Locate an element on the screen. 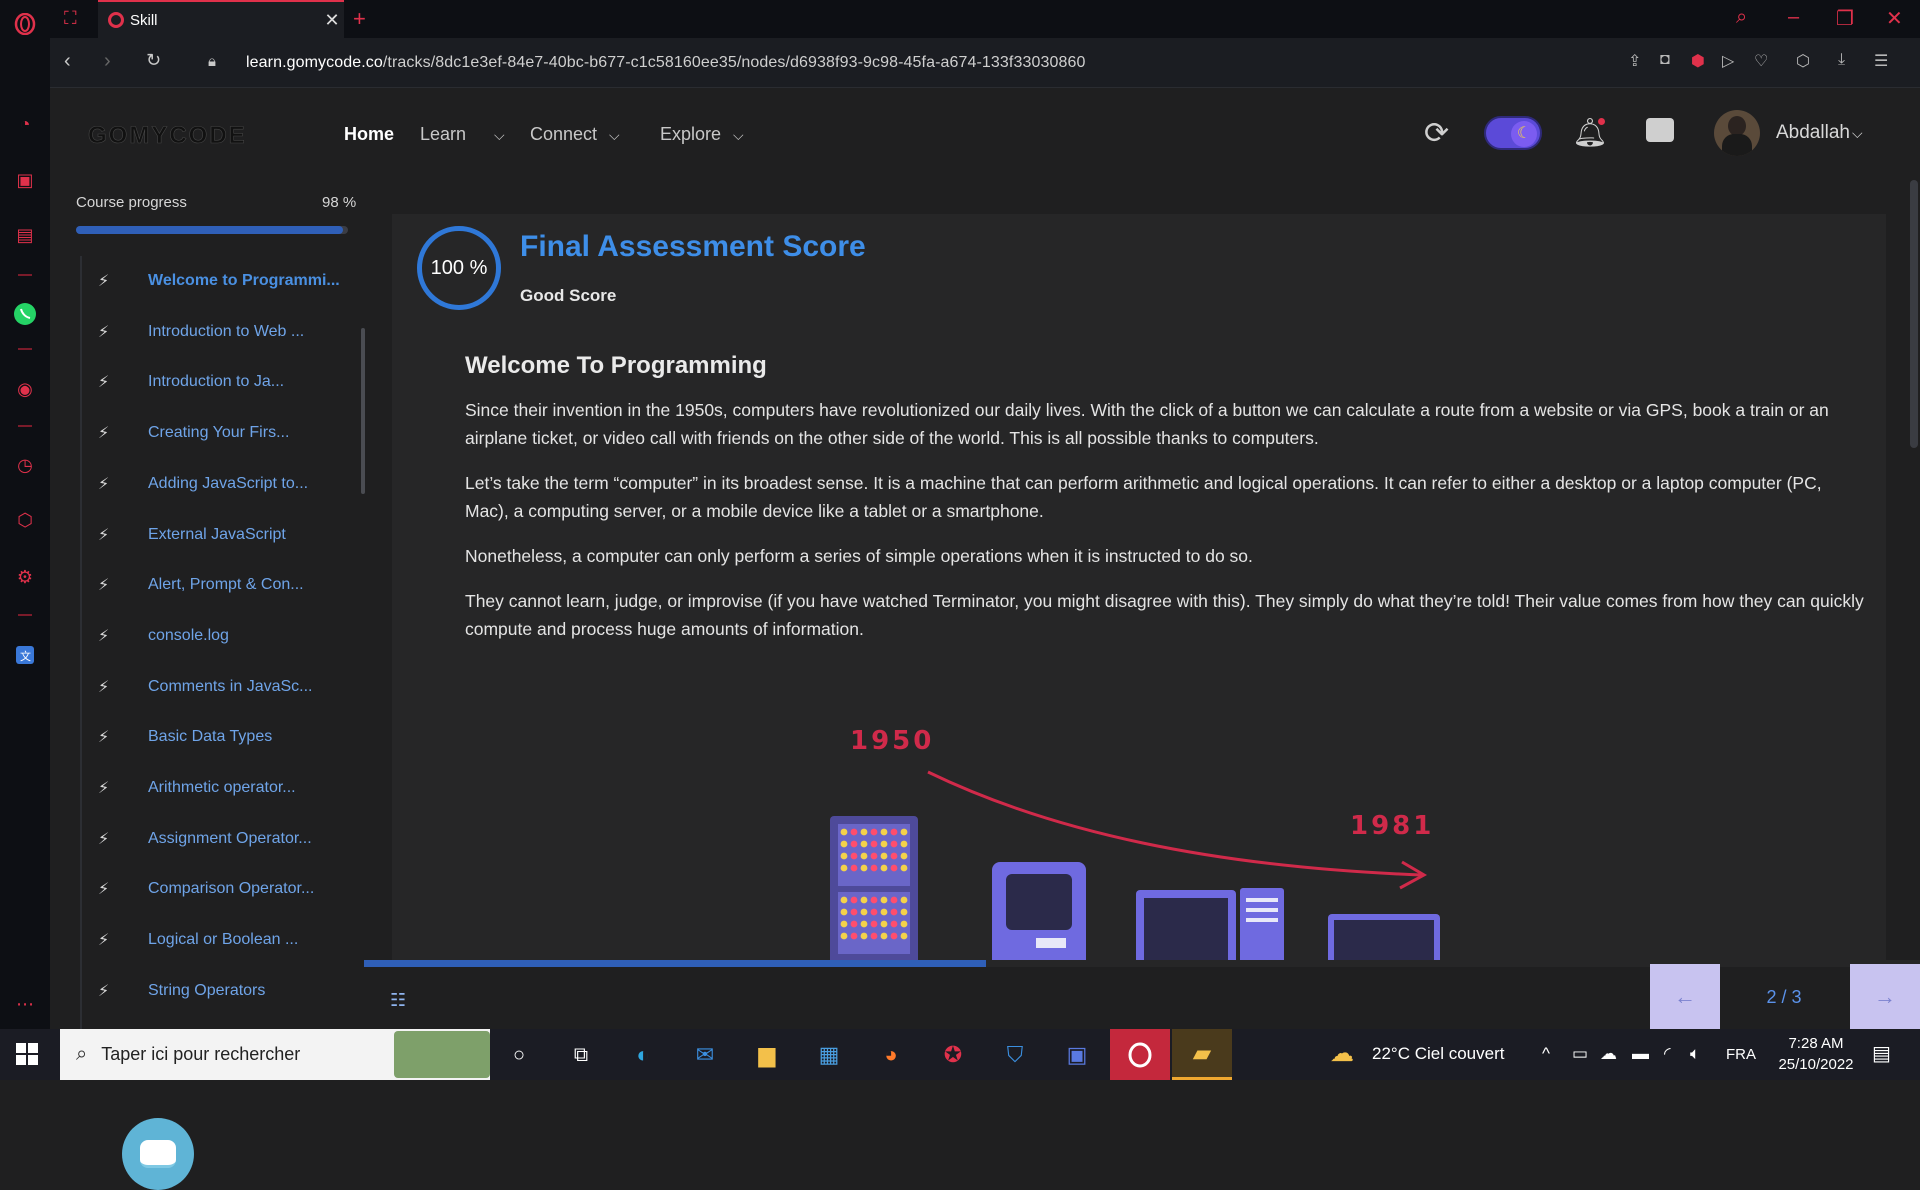 The image size is (1920, 1190). user-menu: Abdallah ⌵ is located at coordinates (1819, 133).